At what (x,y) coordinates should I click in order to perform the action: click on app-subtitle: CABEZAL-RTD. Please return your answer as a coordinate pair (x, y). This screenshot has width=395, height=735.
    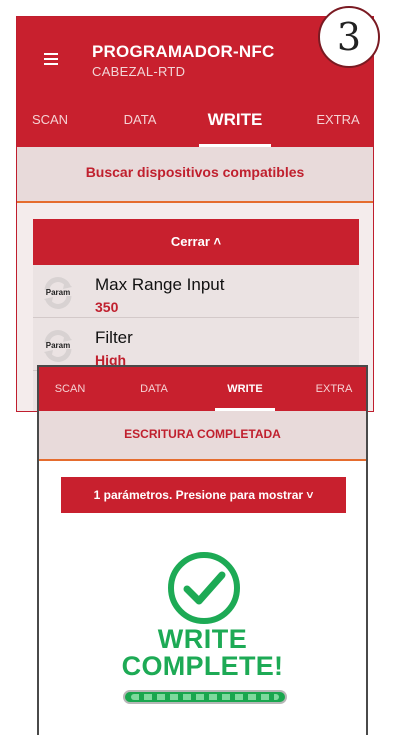
    Looking at the image, I should click on (139, 71).